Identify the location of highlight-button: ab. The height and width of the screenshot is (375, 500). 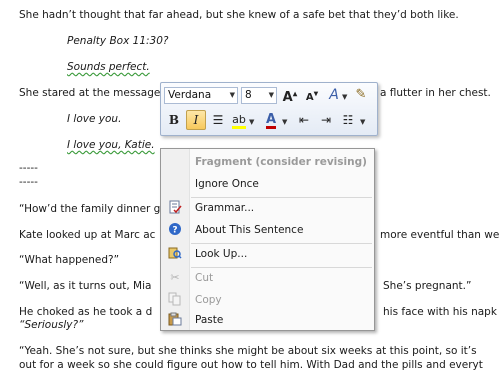
(239, 120).